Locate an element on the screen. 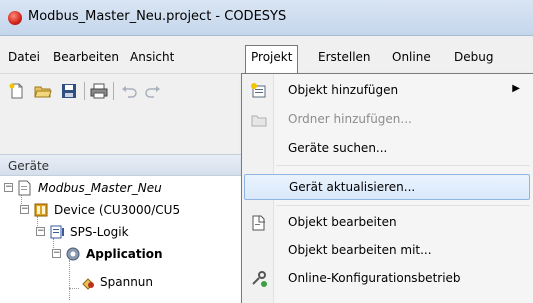 The width and height of the screenshot is (533, 303). window-title: Modbus_Master_Neu.project - CODESYS is located at coordinates (157, 16).